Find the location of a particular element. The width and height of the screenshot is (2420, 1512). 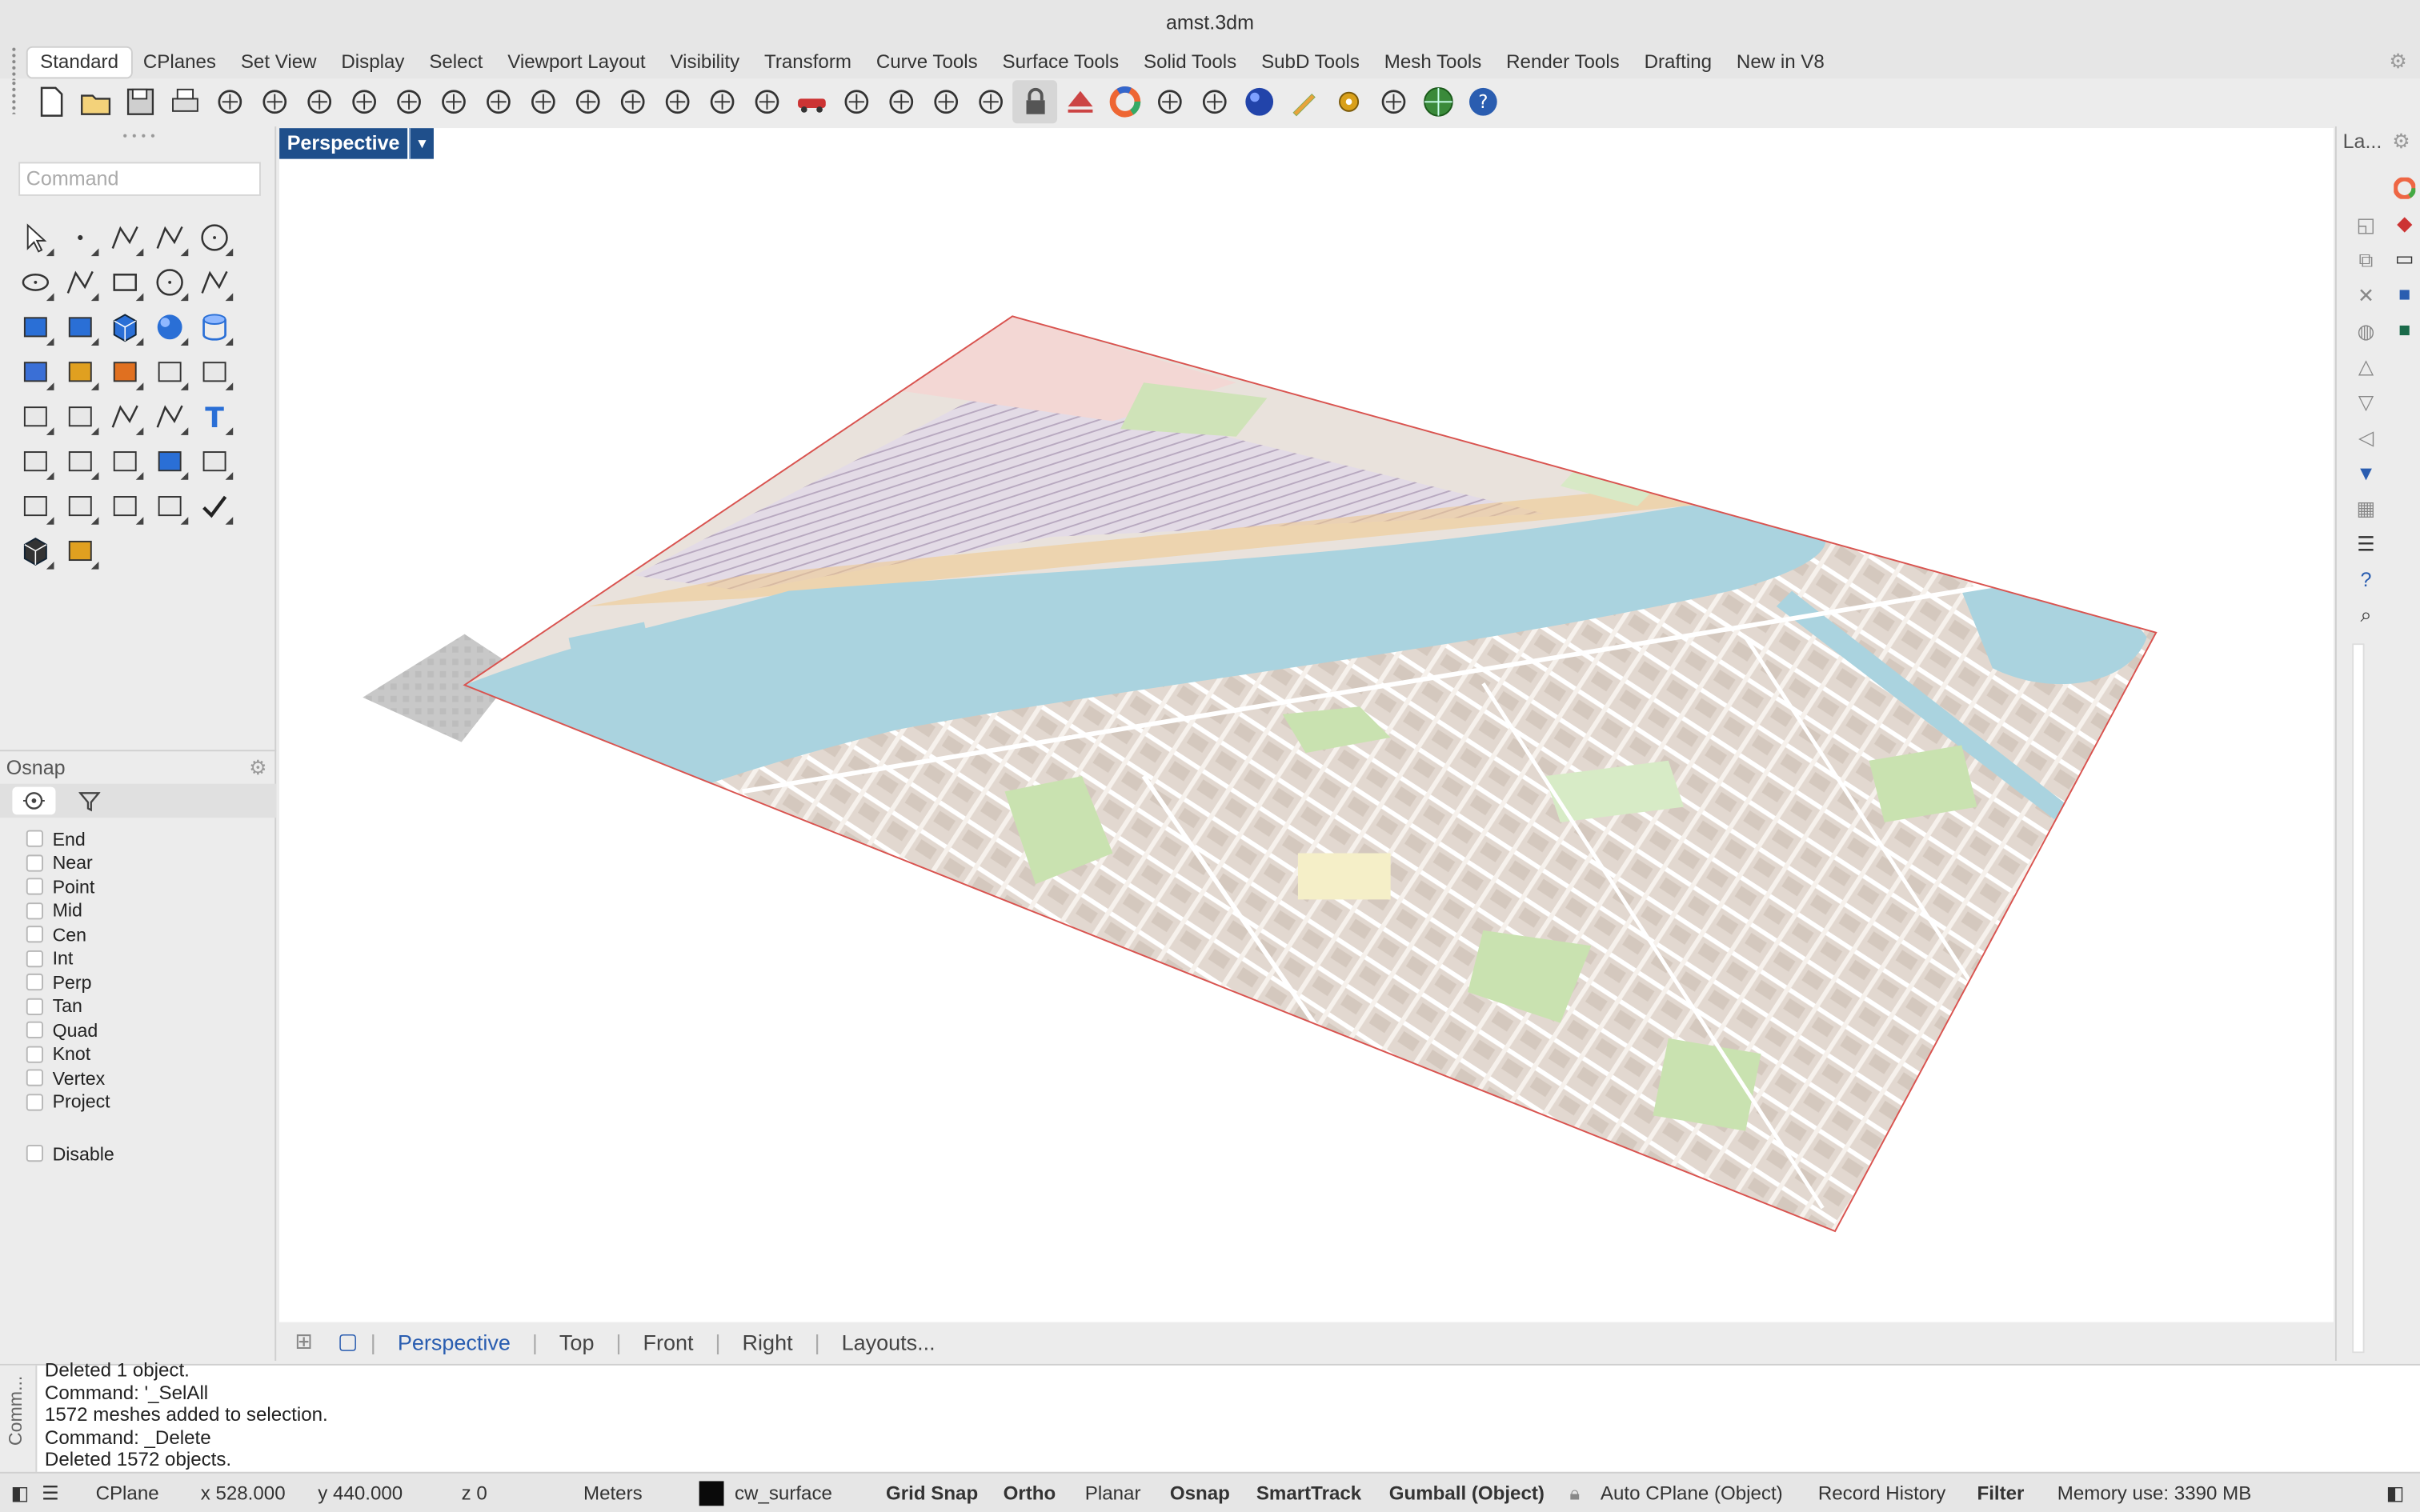

four-viewports-icon is located at coordinates (766, 101).